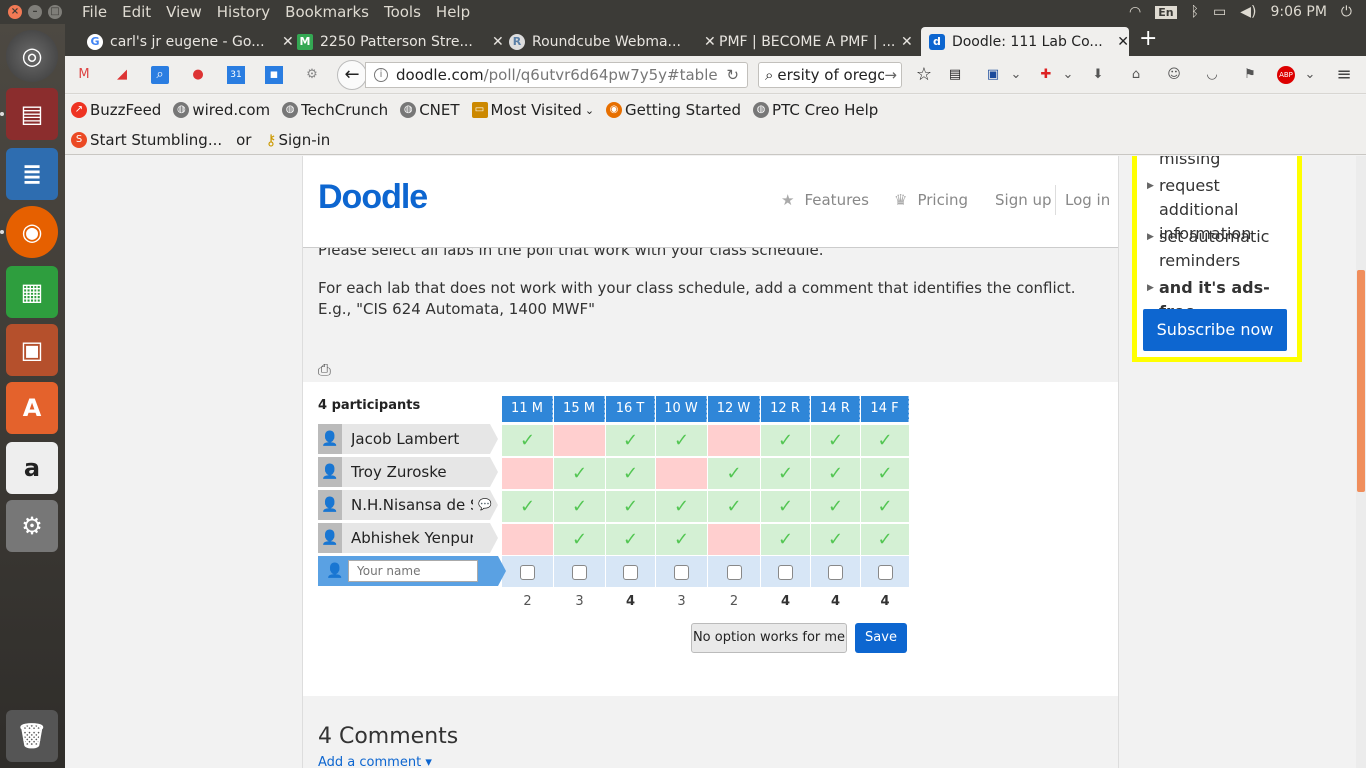 The height and width of the screenshot is (768, 1366). I want to click on clock: 9:06 PM, so click(1299, 12).